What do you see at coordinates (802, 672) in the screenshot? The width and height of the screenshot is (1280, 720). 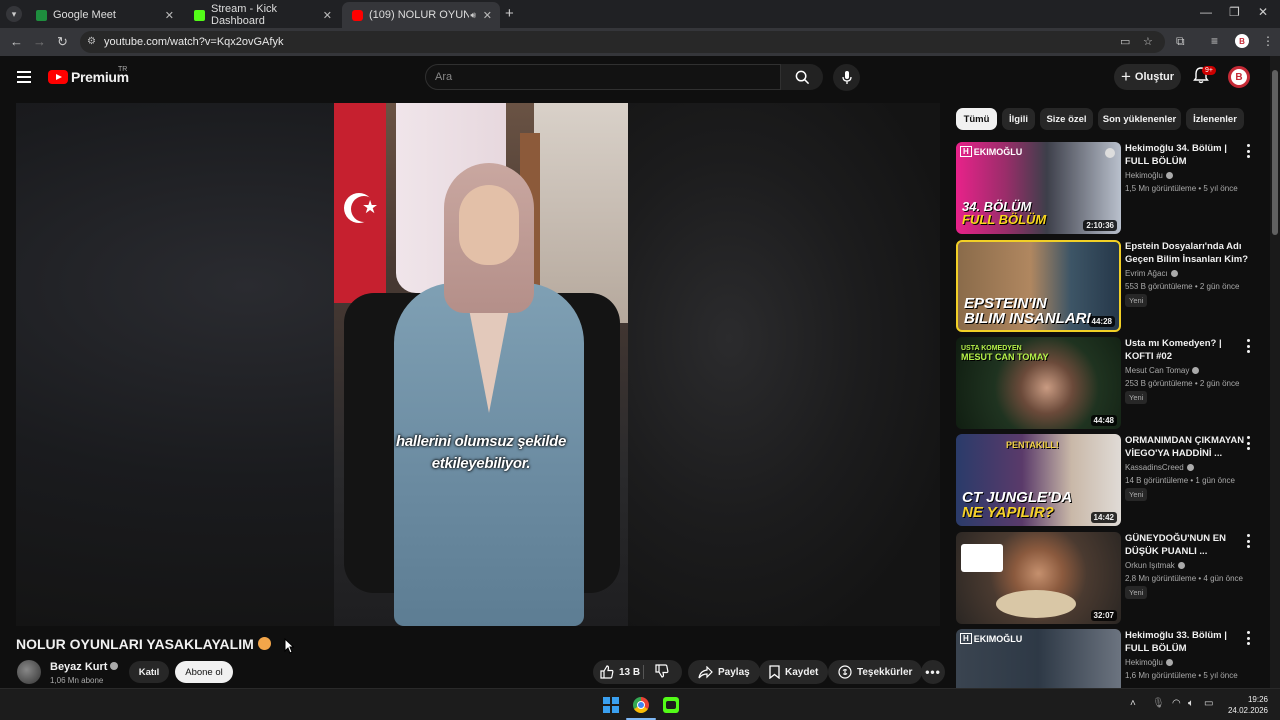 I see `save-label: Kaydet` at bounding box center [802, 672].